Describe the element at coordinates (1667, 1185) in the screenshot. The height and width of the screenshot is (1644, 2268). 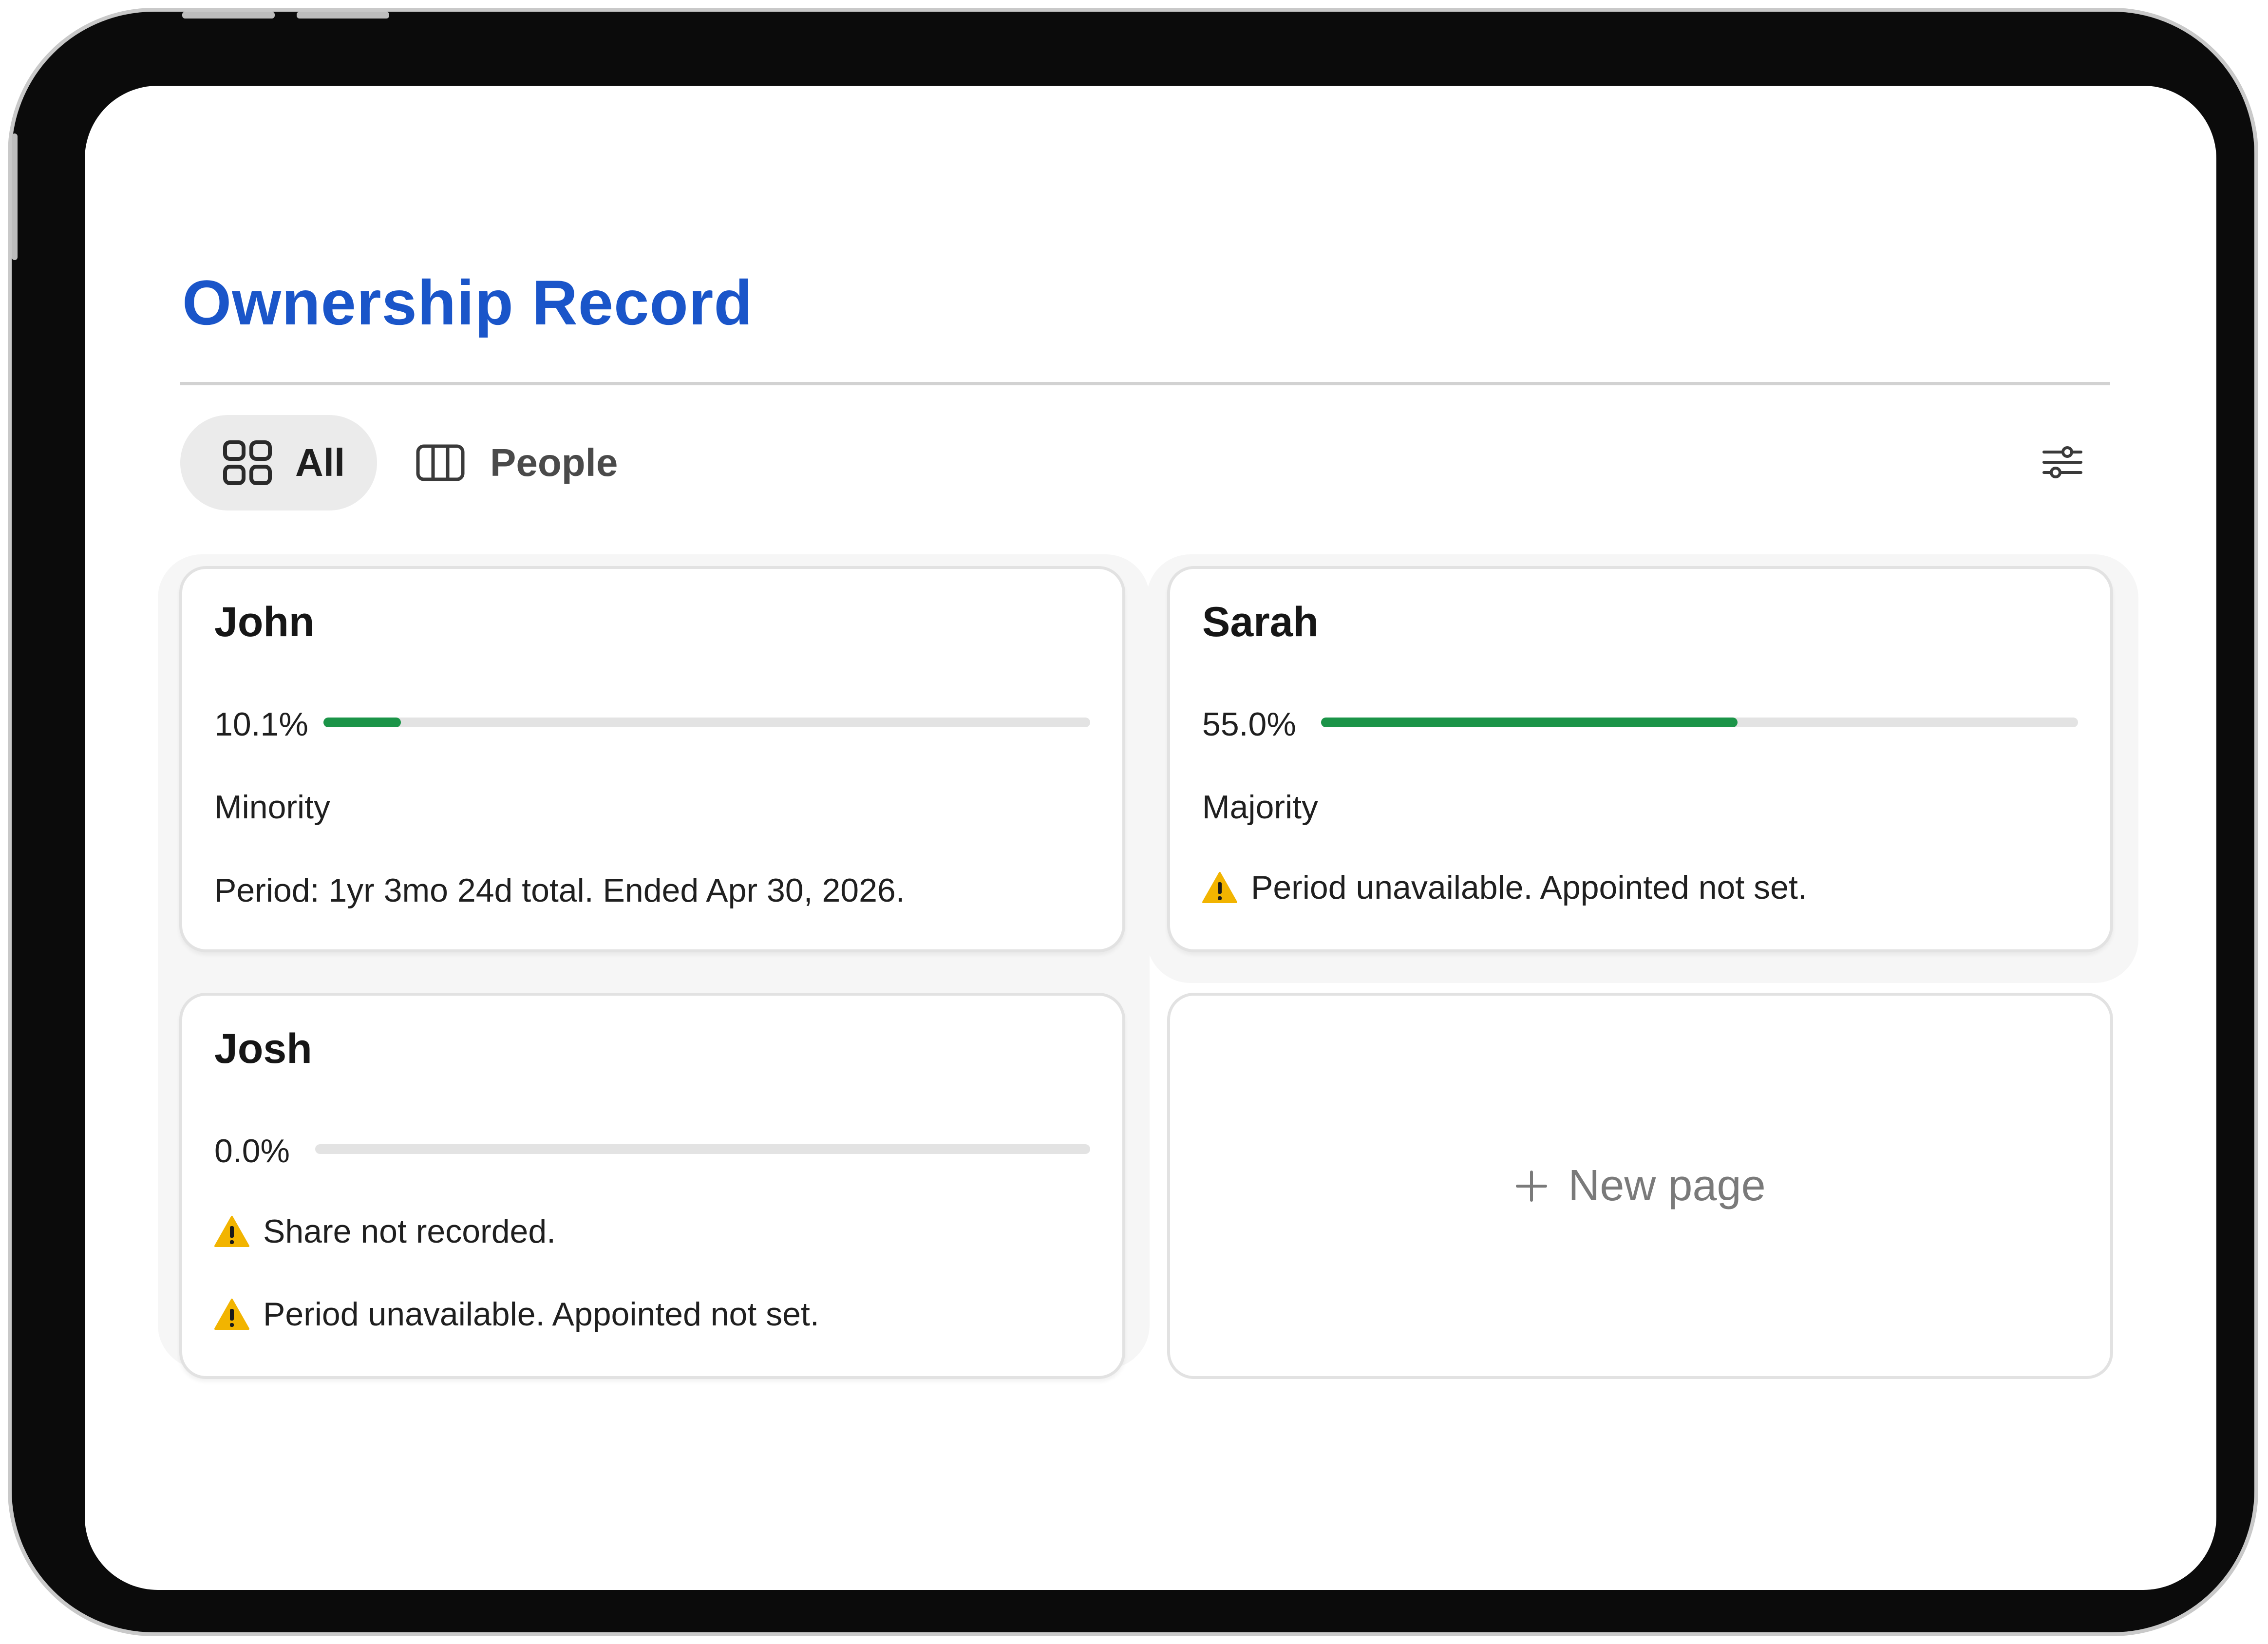
I see `new-page-label: New page` at that location.